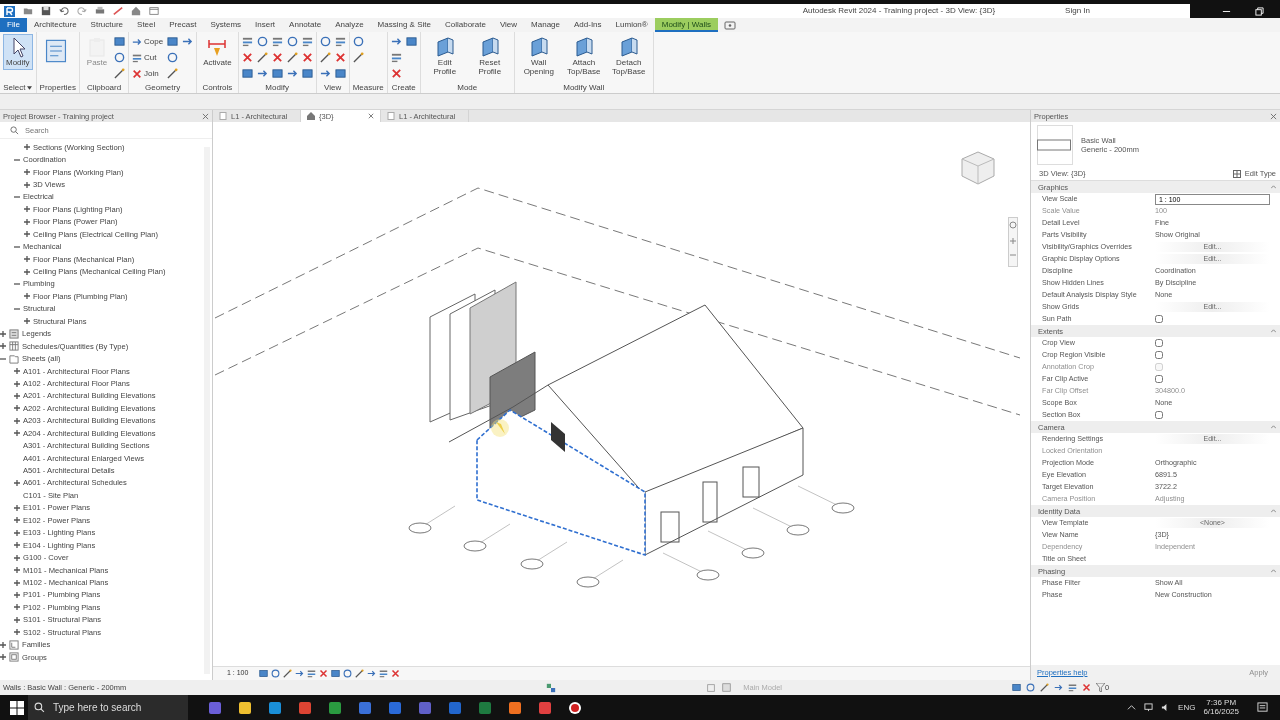 This screenshot has height=720, width=1280. I want to click on ribbon-tab: Analyze, so click(349, 25).